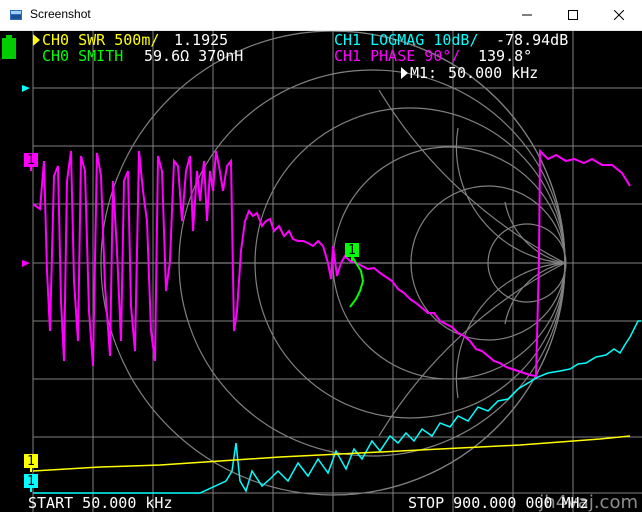 Image resolution: width=642 pixels, height=512 pixels. What do you see at coordinates (423, 73) in the screenshot?
I see `marker-1-label: M1:` at bounding box center [423, 73].